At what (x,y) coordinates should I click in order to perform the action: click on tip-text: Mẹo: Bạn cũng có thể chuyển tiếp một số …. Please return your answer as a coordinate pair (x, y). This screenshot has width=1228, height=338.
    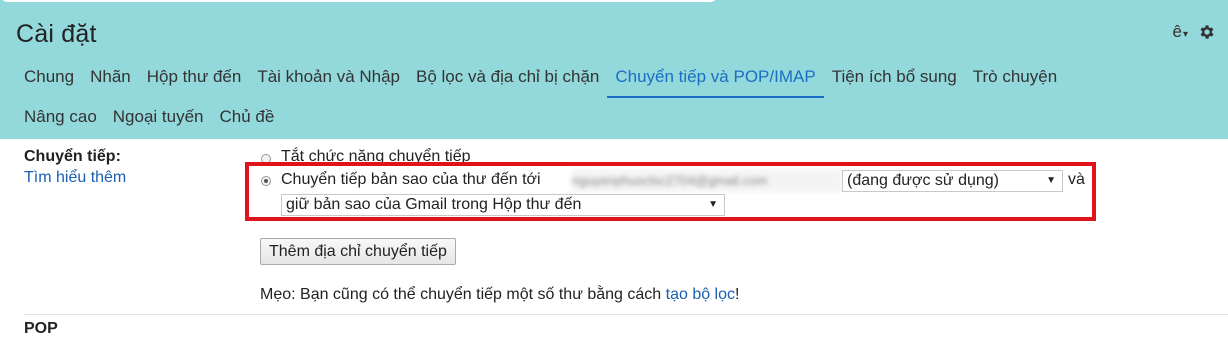
    Looking at the image, I should click on (463, 294).